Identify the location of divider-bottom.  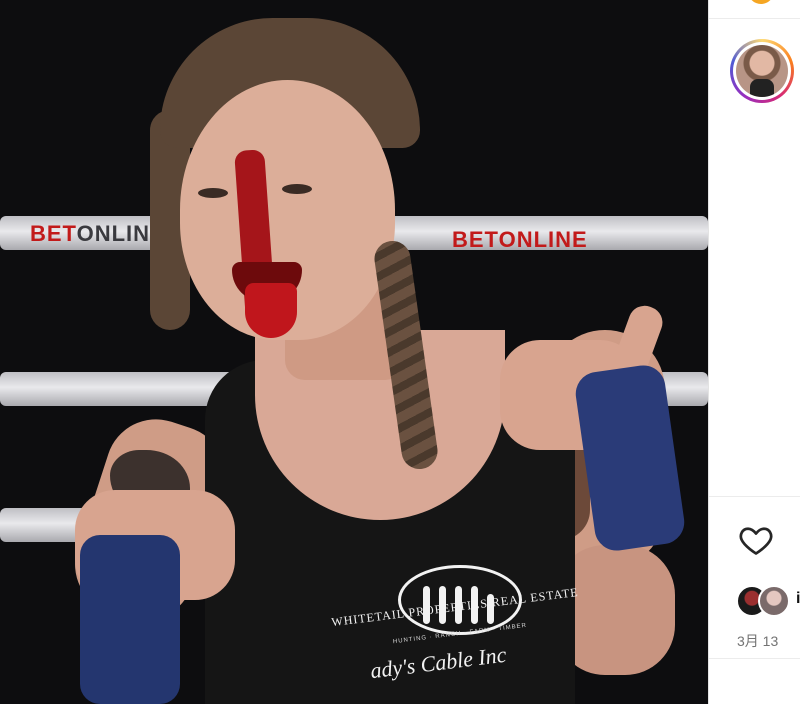
(754, 658).